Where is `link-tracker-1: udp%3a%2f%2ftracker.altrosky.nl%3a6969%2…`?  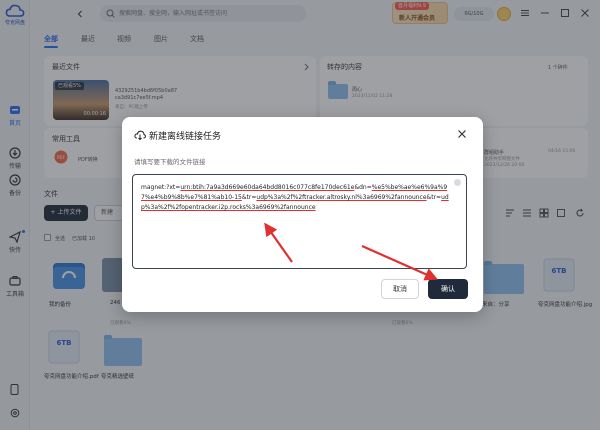
link-tracker-1: udp%3a%2f%2ftracker.altrosky.nl%3a6969%2… is located at coordinates (341, 197).